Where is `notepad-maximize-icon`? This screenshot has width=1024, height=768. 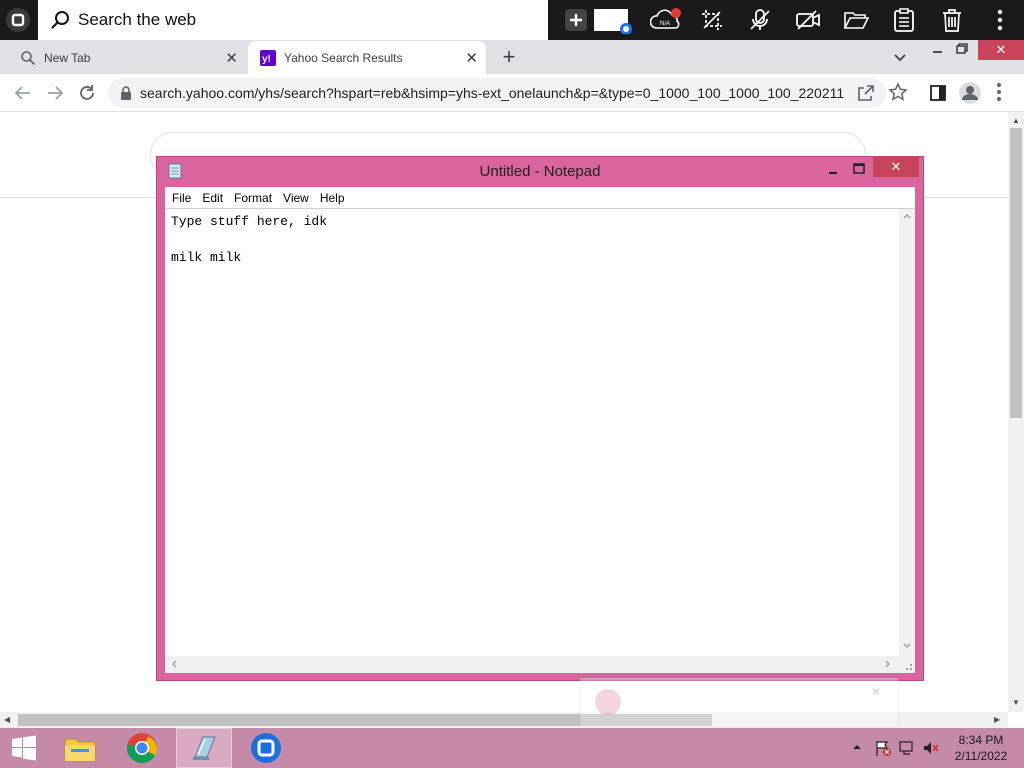 notepad-maximize-icon is located at coordinates (859, 169).